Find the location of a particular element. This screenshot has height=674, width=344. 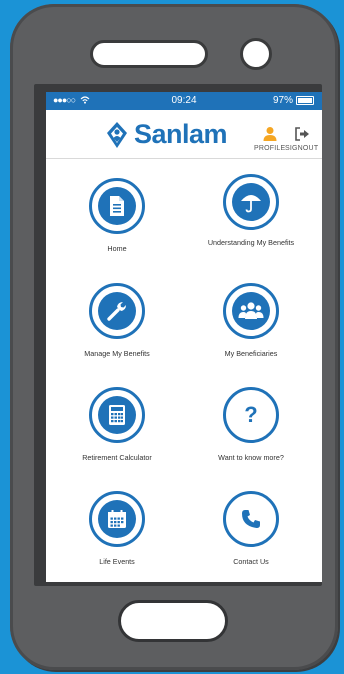

status-bar: ●●●○○ 09:24 97% is located at coordinates (184, 101).